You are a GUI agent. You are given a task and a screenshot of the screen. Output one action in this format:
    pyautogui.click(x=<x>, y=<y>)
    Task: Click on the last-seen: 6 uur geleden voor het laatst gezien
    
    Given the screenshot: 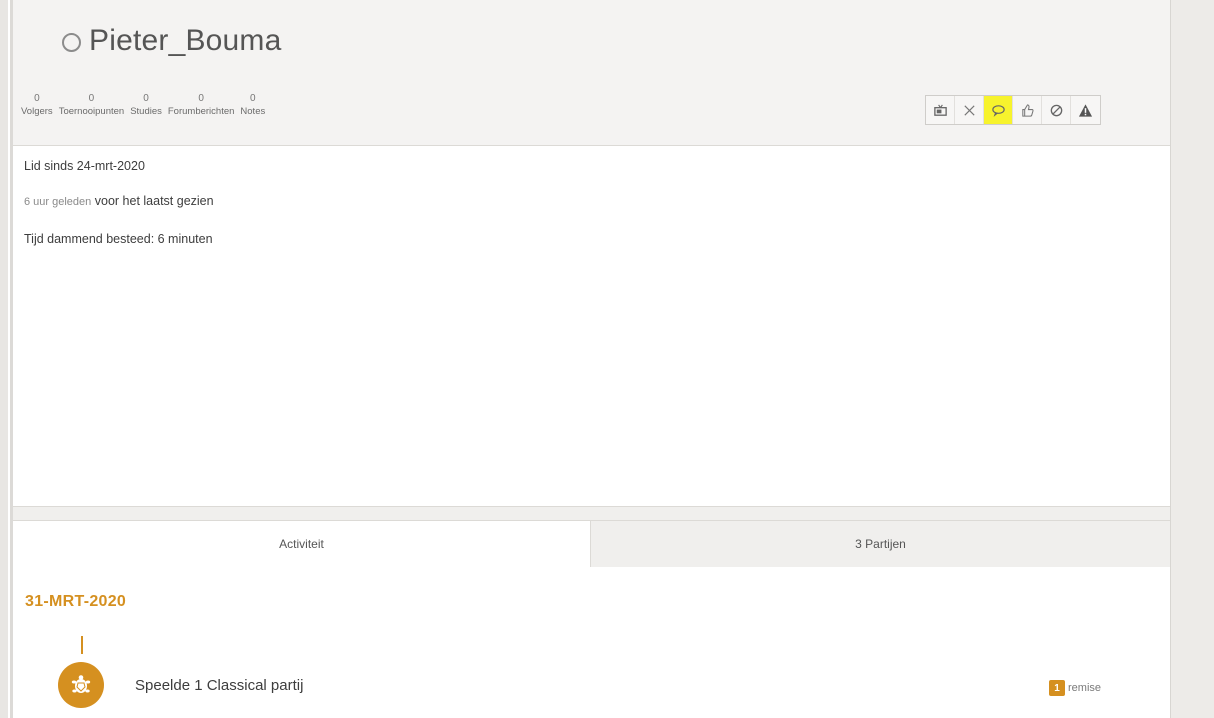 What is the action you would take?
    pyautogui.click(x=119, y=201)
    